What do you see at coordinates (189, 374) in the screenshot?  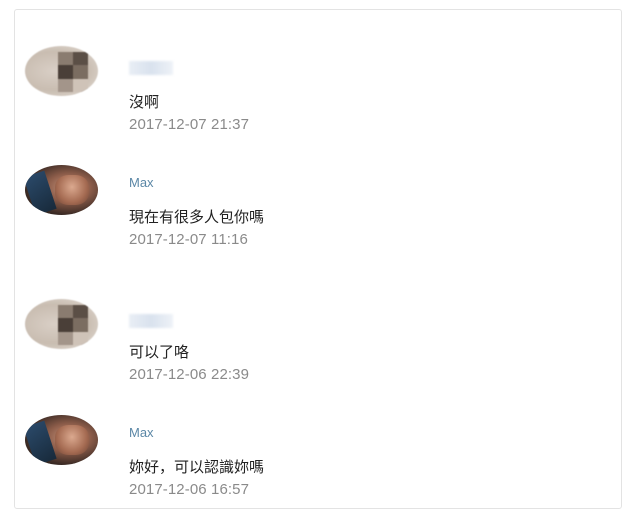 I see `message-timestamp: 2017-12-06 22:39` at bounding box center [189, 374].